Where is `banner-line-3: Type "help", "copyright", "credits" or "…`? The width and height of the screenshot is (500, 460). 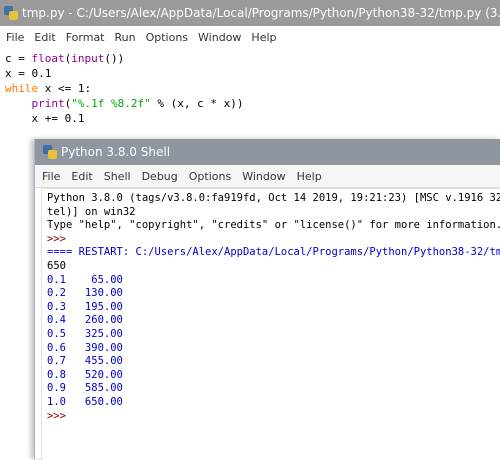
banner-line-3: Type "help", "copyright", "credits" or "… is located at coordinates (273, 225).